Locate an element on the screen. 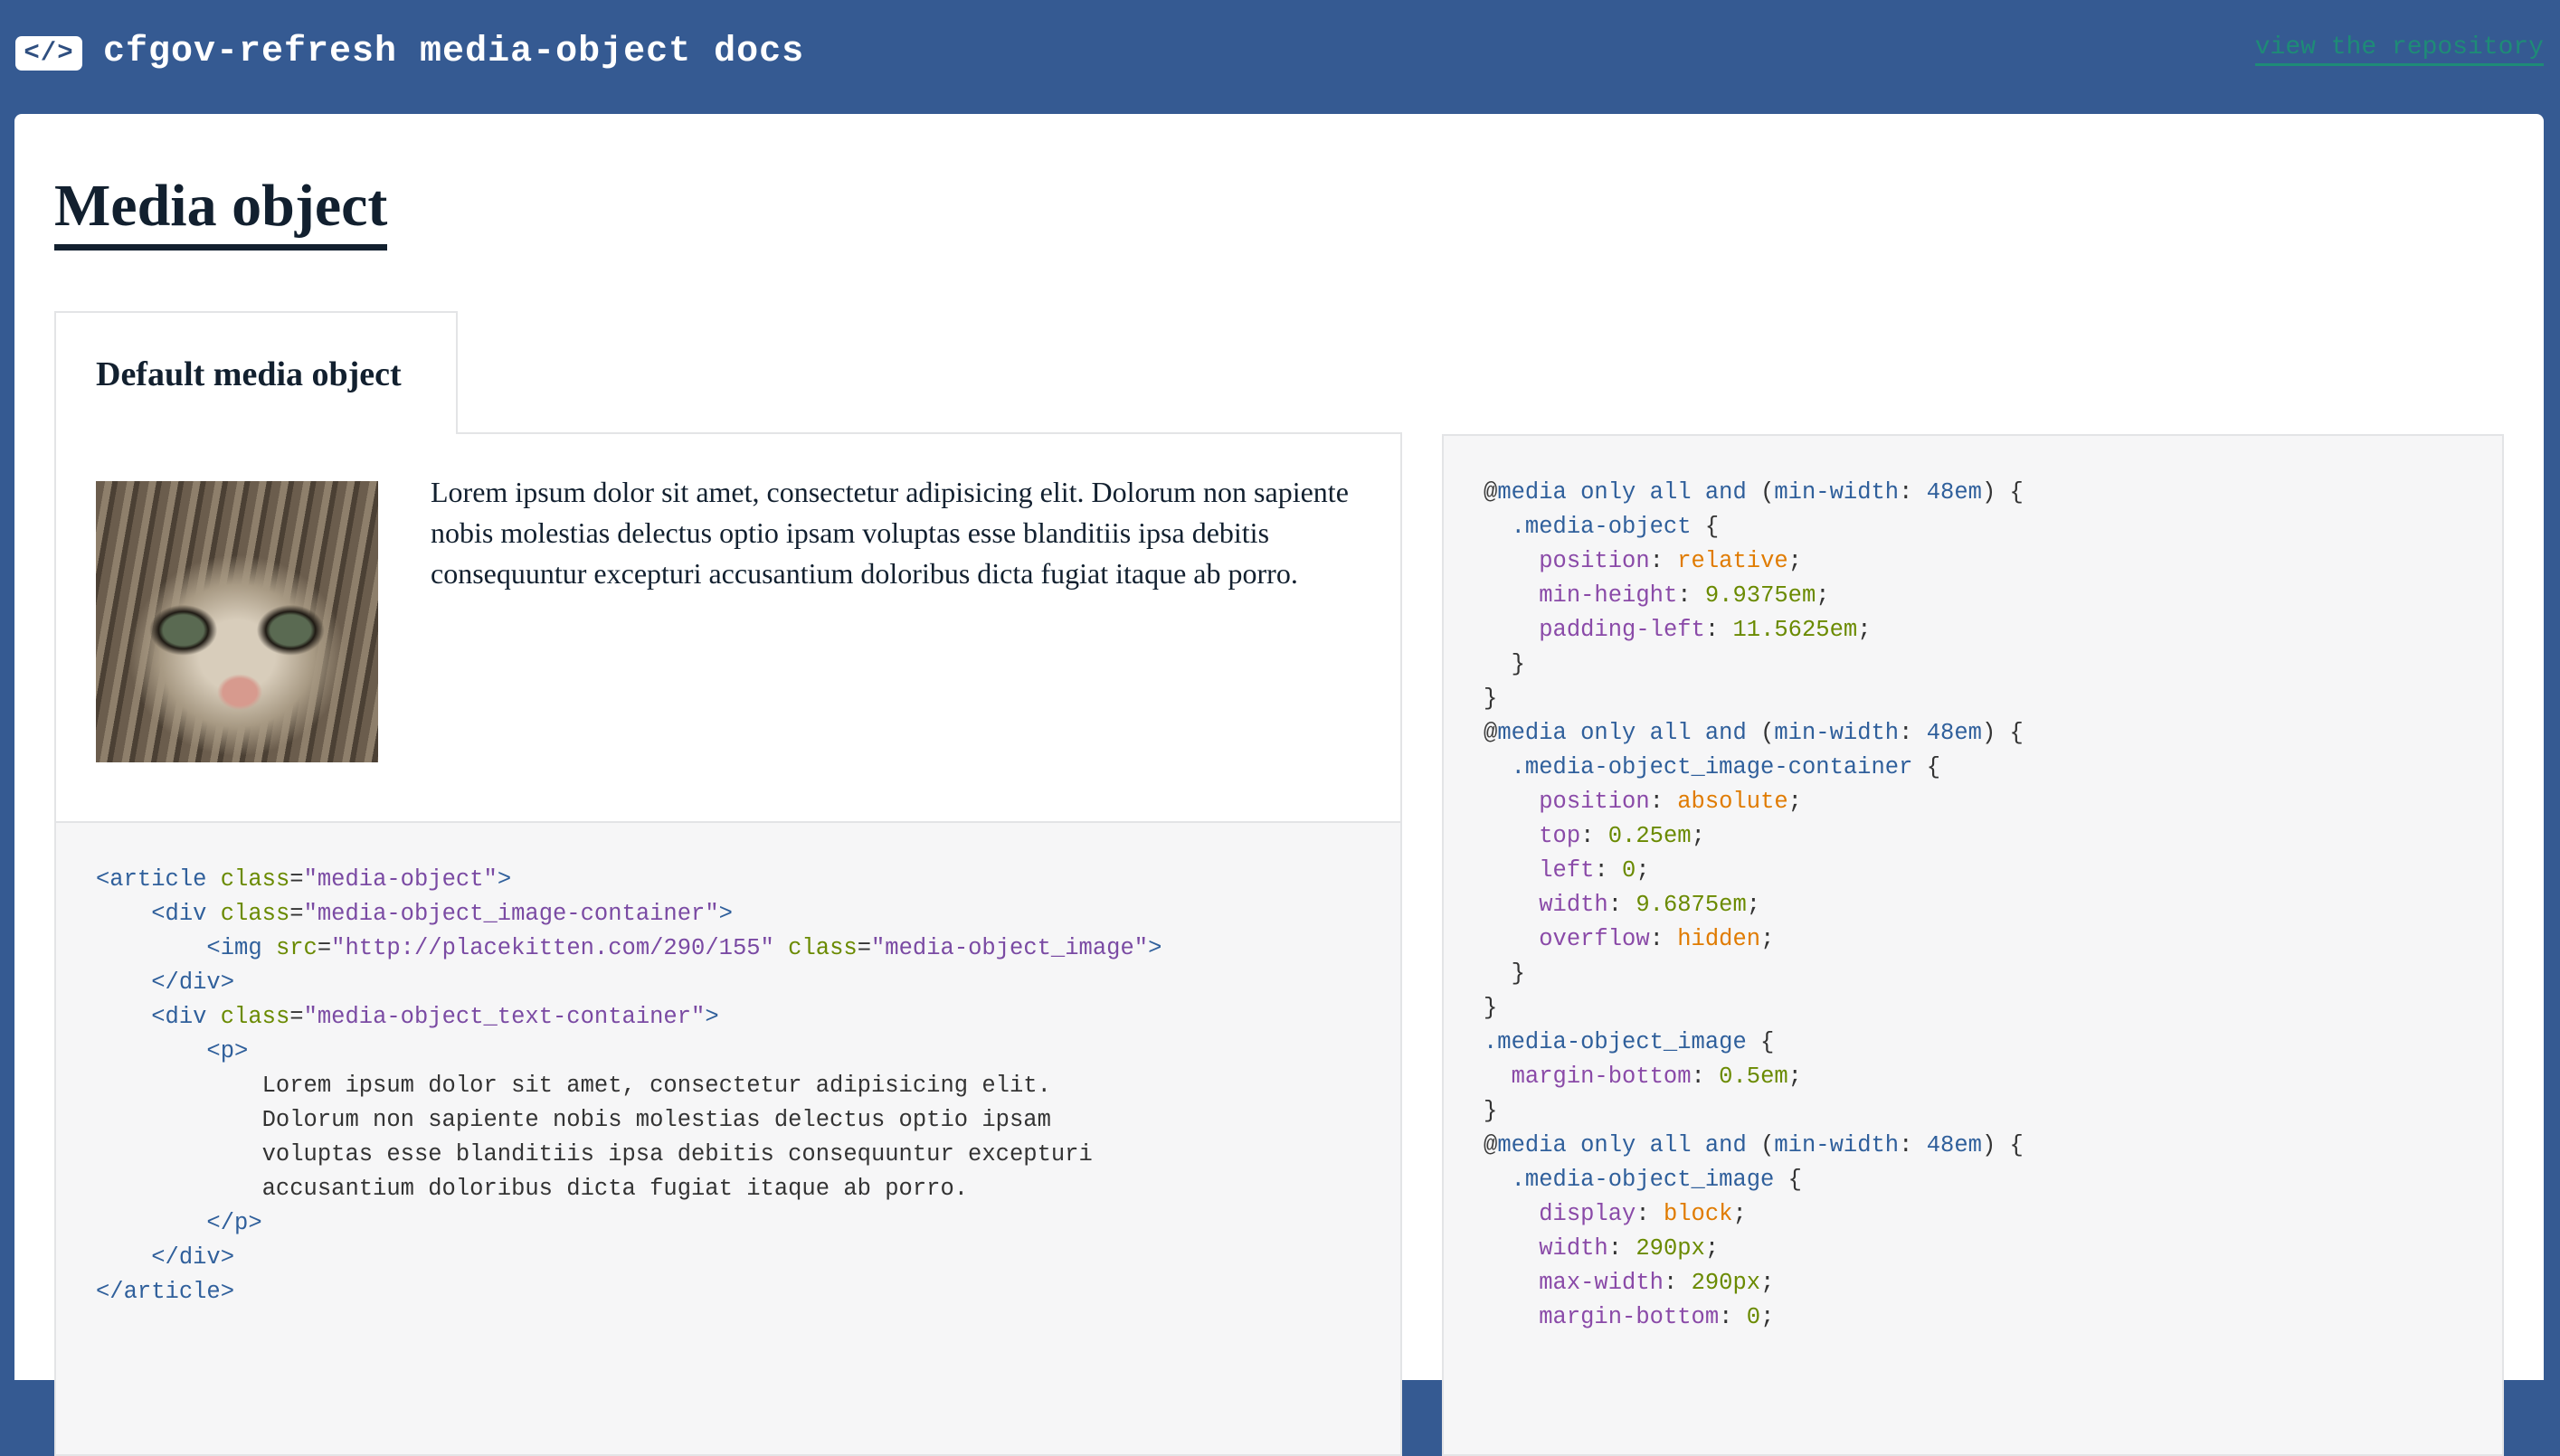  code-token: <p> is located at coordinates (227, 1051).